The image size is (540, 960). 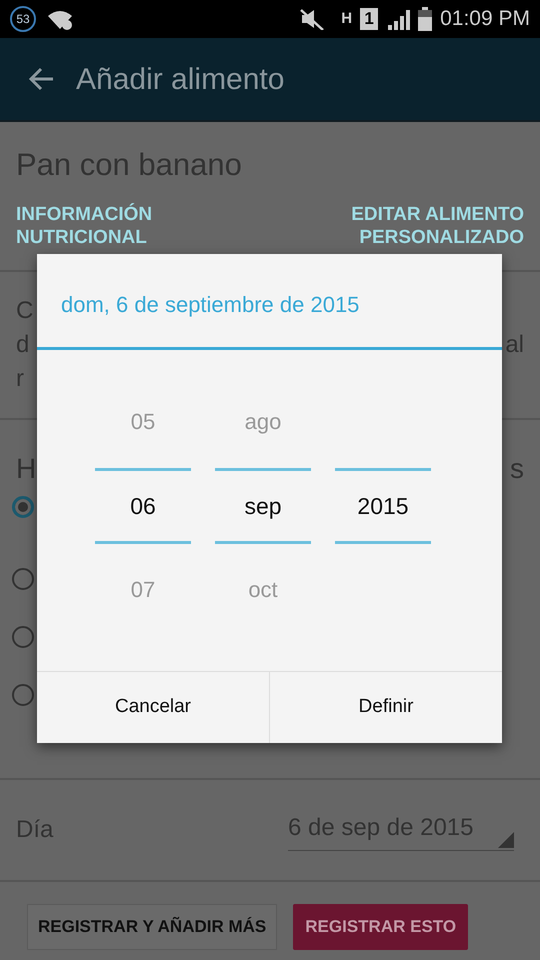 I want to click on notification-count: 53, so click(x=23, y=19).